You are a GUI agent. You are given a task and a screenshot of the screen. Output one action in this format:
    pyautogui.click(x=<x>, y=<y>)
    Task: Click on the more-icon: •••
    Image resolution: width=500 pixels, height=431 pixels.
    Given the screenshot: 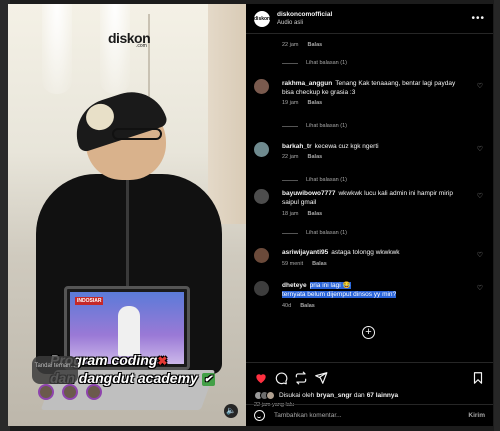 What is the action you would take?
    pyautogui.click(x=478, y=18)
    